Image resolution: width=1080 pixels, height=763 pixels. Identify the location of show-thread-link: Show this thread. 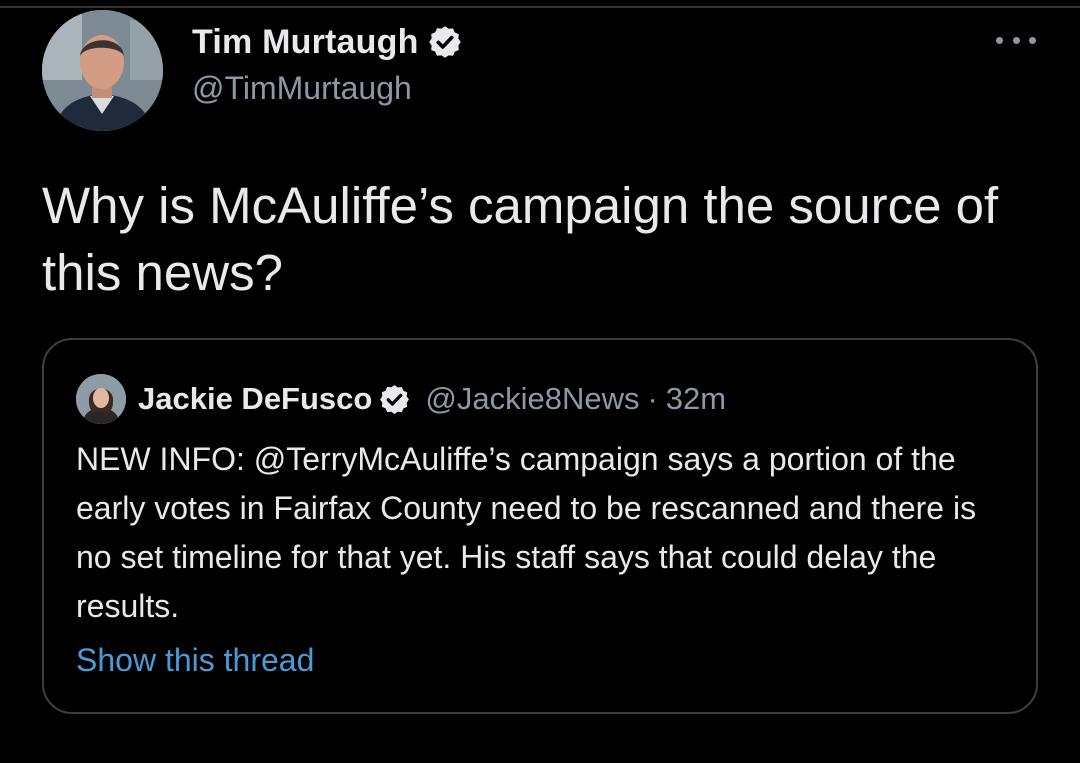
(195, 660).